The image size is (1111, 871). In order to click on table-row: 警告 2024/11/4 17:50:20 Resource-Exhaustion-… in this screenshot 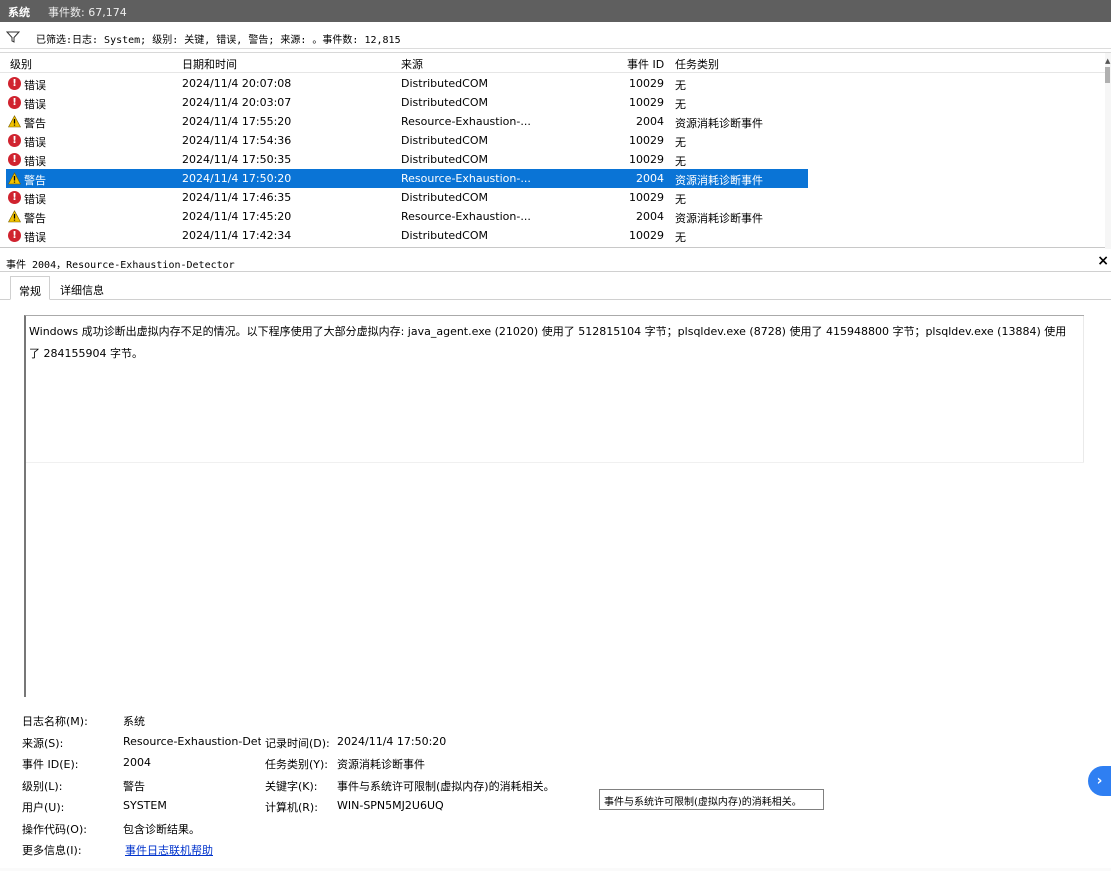, I will do `click(407, 178)`.